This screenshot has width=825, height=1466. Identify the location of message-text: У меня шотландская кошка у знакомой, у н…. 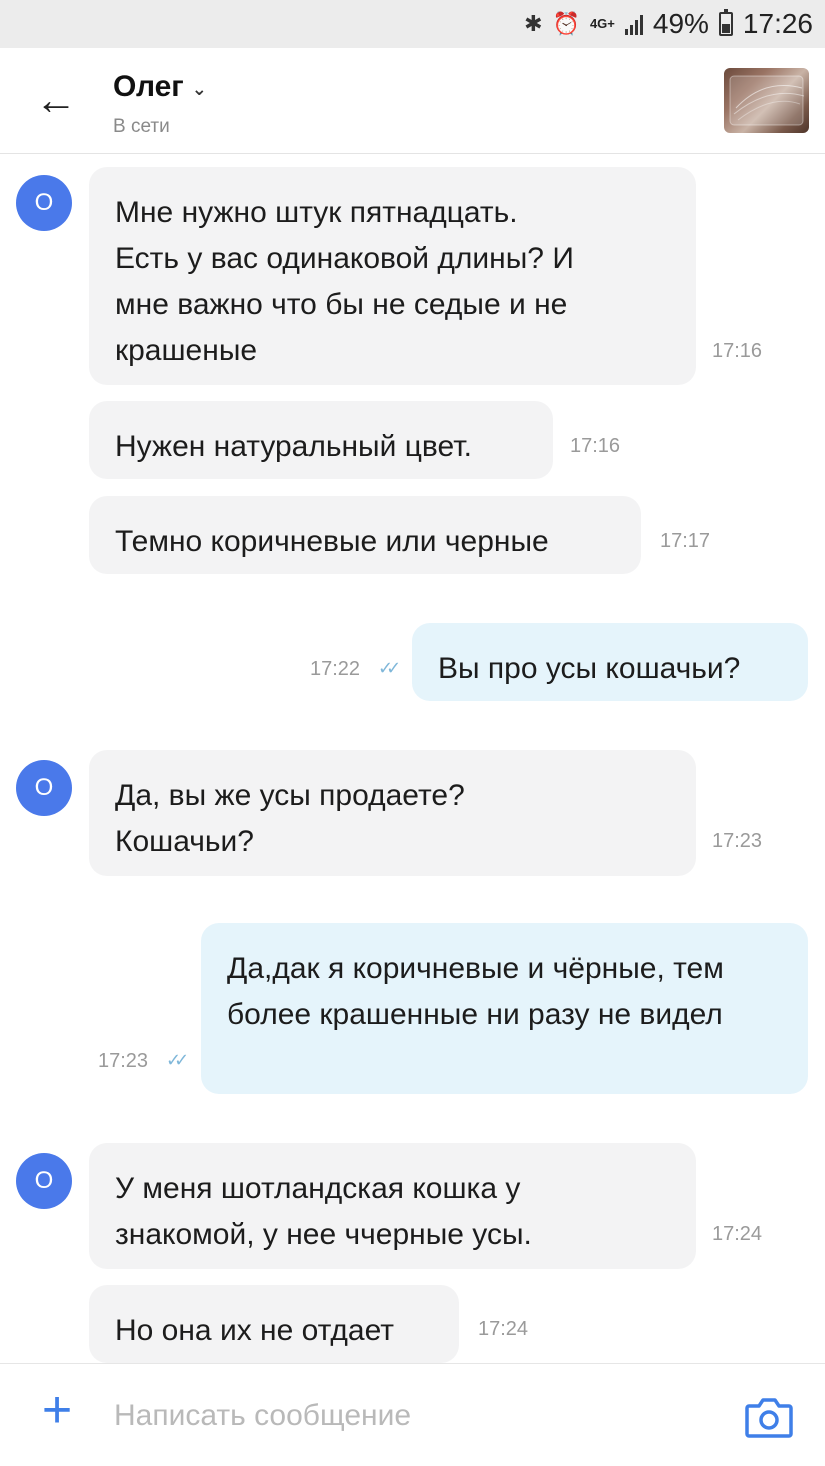
(323, 1211).